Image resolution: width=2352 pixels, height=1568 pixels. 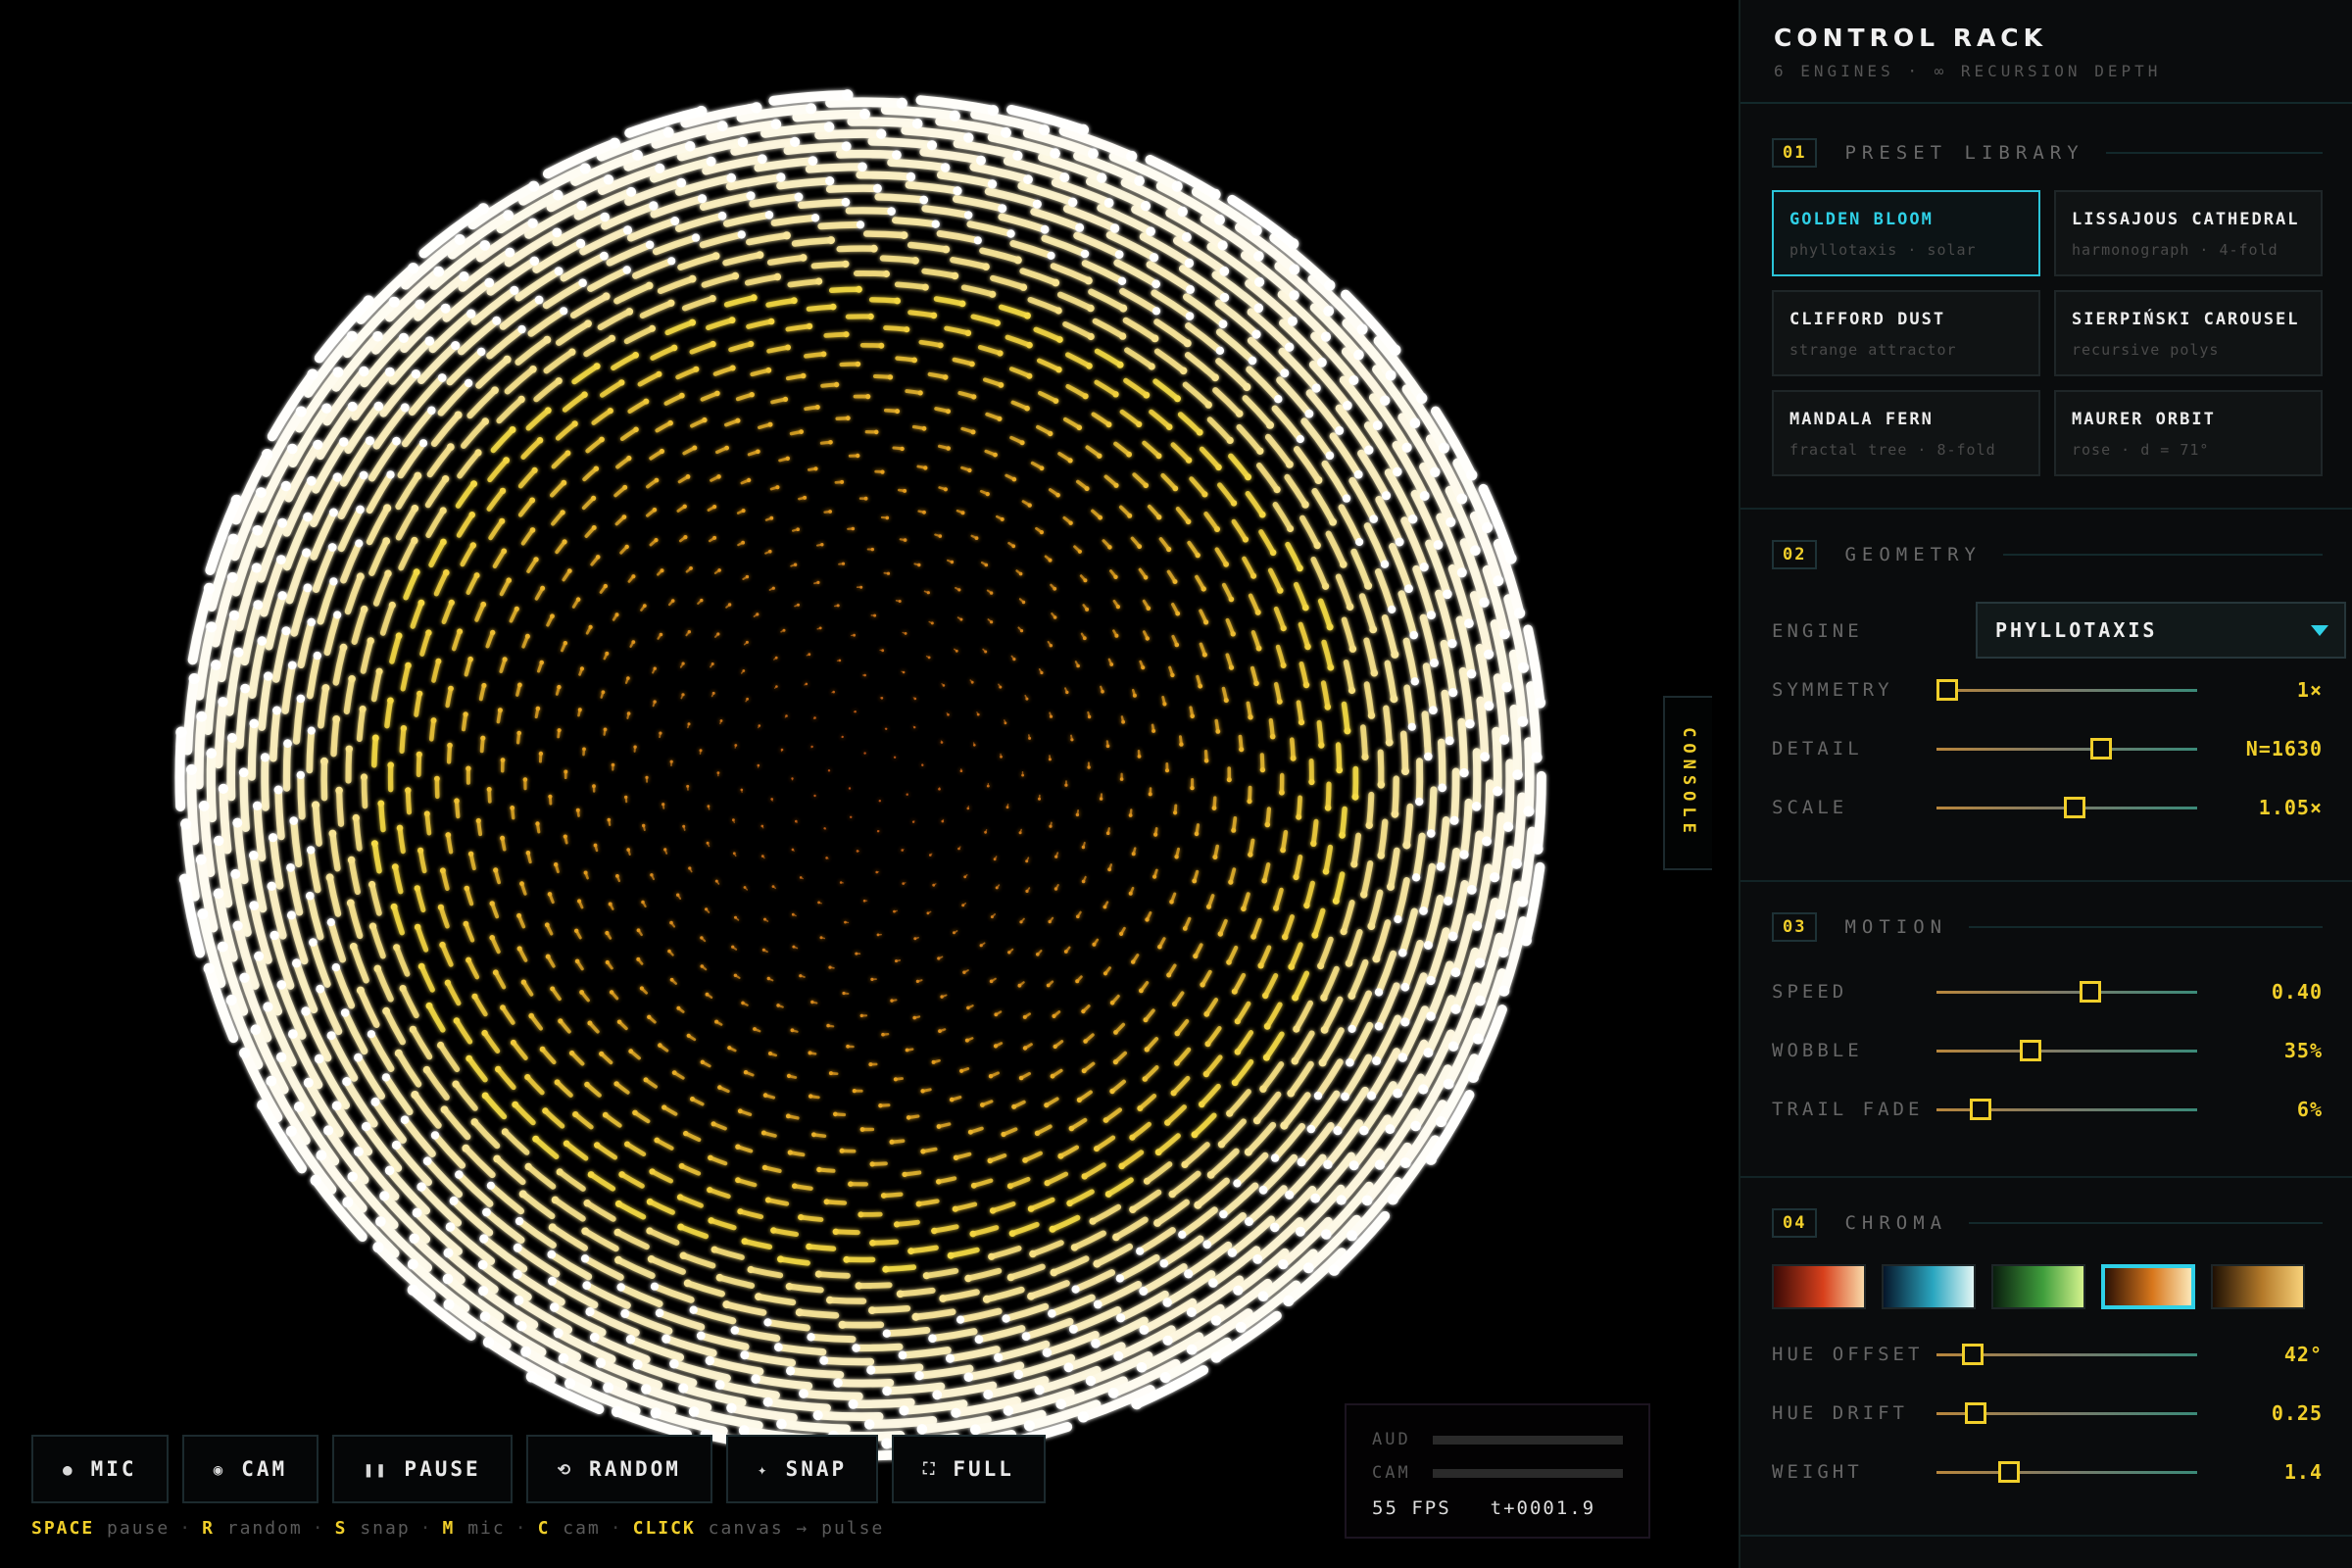 I want to click on console-tab: CONSOLE, so click(x=1687, y=783).